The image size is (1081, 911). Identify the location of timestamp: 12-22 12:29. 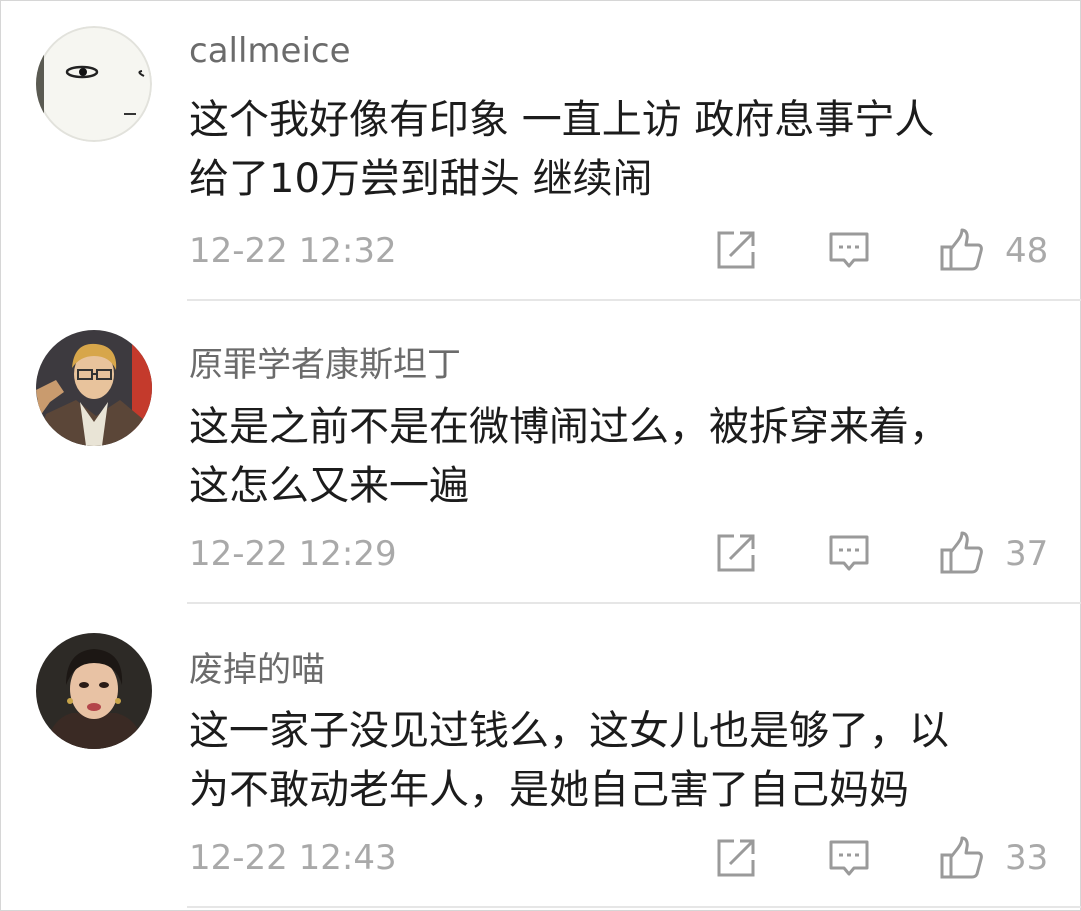
(293, 554).